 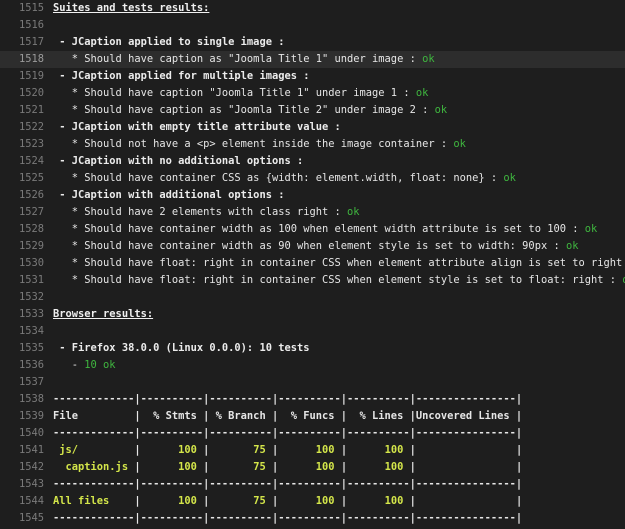 What do you see at coordinates (91, 467) in the screenshot?
I see `log-text: caption.js` at bounding box center [91, 467].